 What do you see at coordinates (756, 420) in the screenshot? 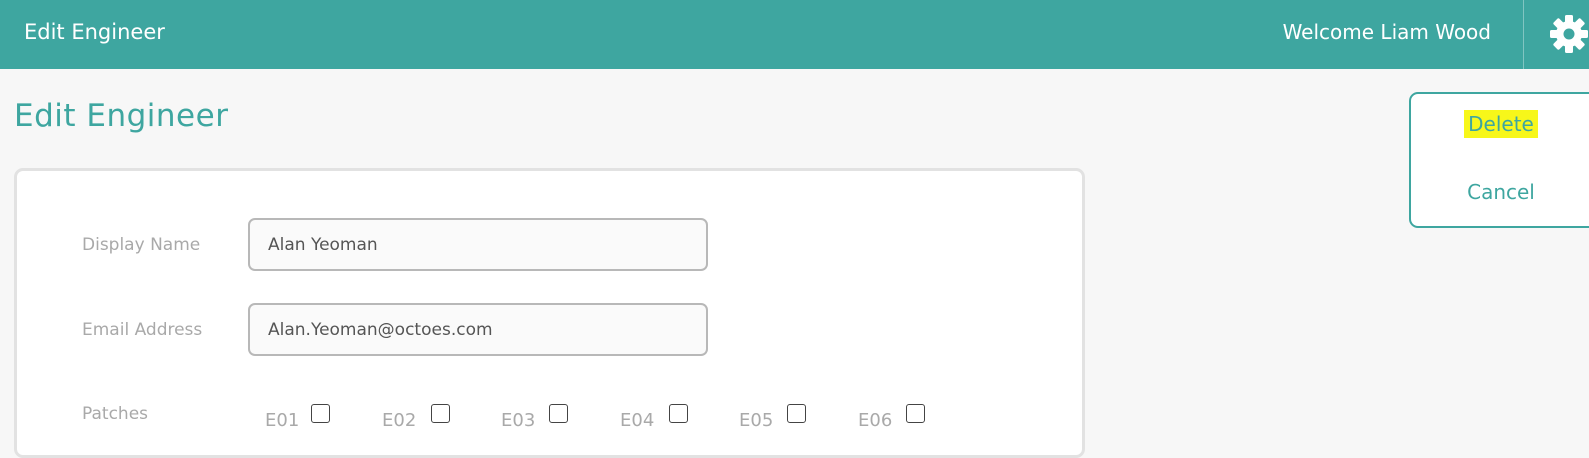
I see `patch-code: E05` at bounding box center [756, 420].